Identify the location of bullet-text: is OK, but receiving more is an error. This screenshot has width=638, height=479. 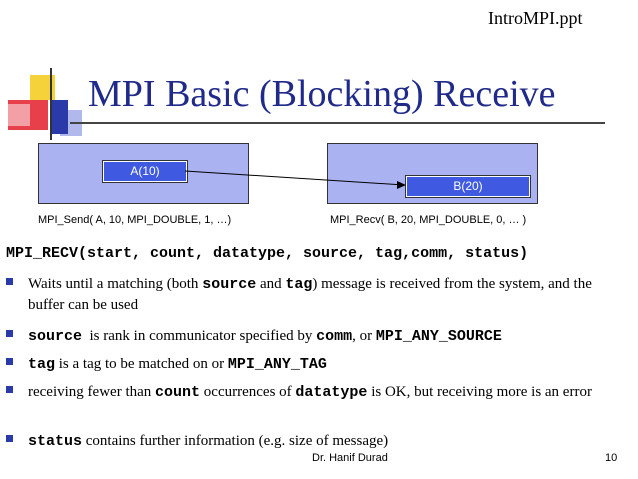
(479, 392).